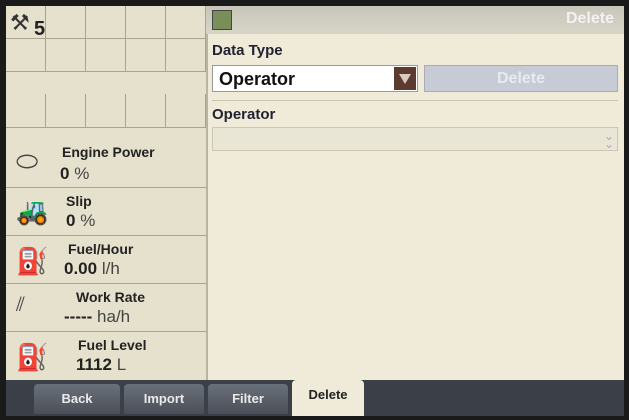 The image size is (629, 420). What do you see at coordinates (315, 78) in the screenshot?
I see `data-type-dropdown: Operator` at bounding box center [315, 78].